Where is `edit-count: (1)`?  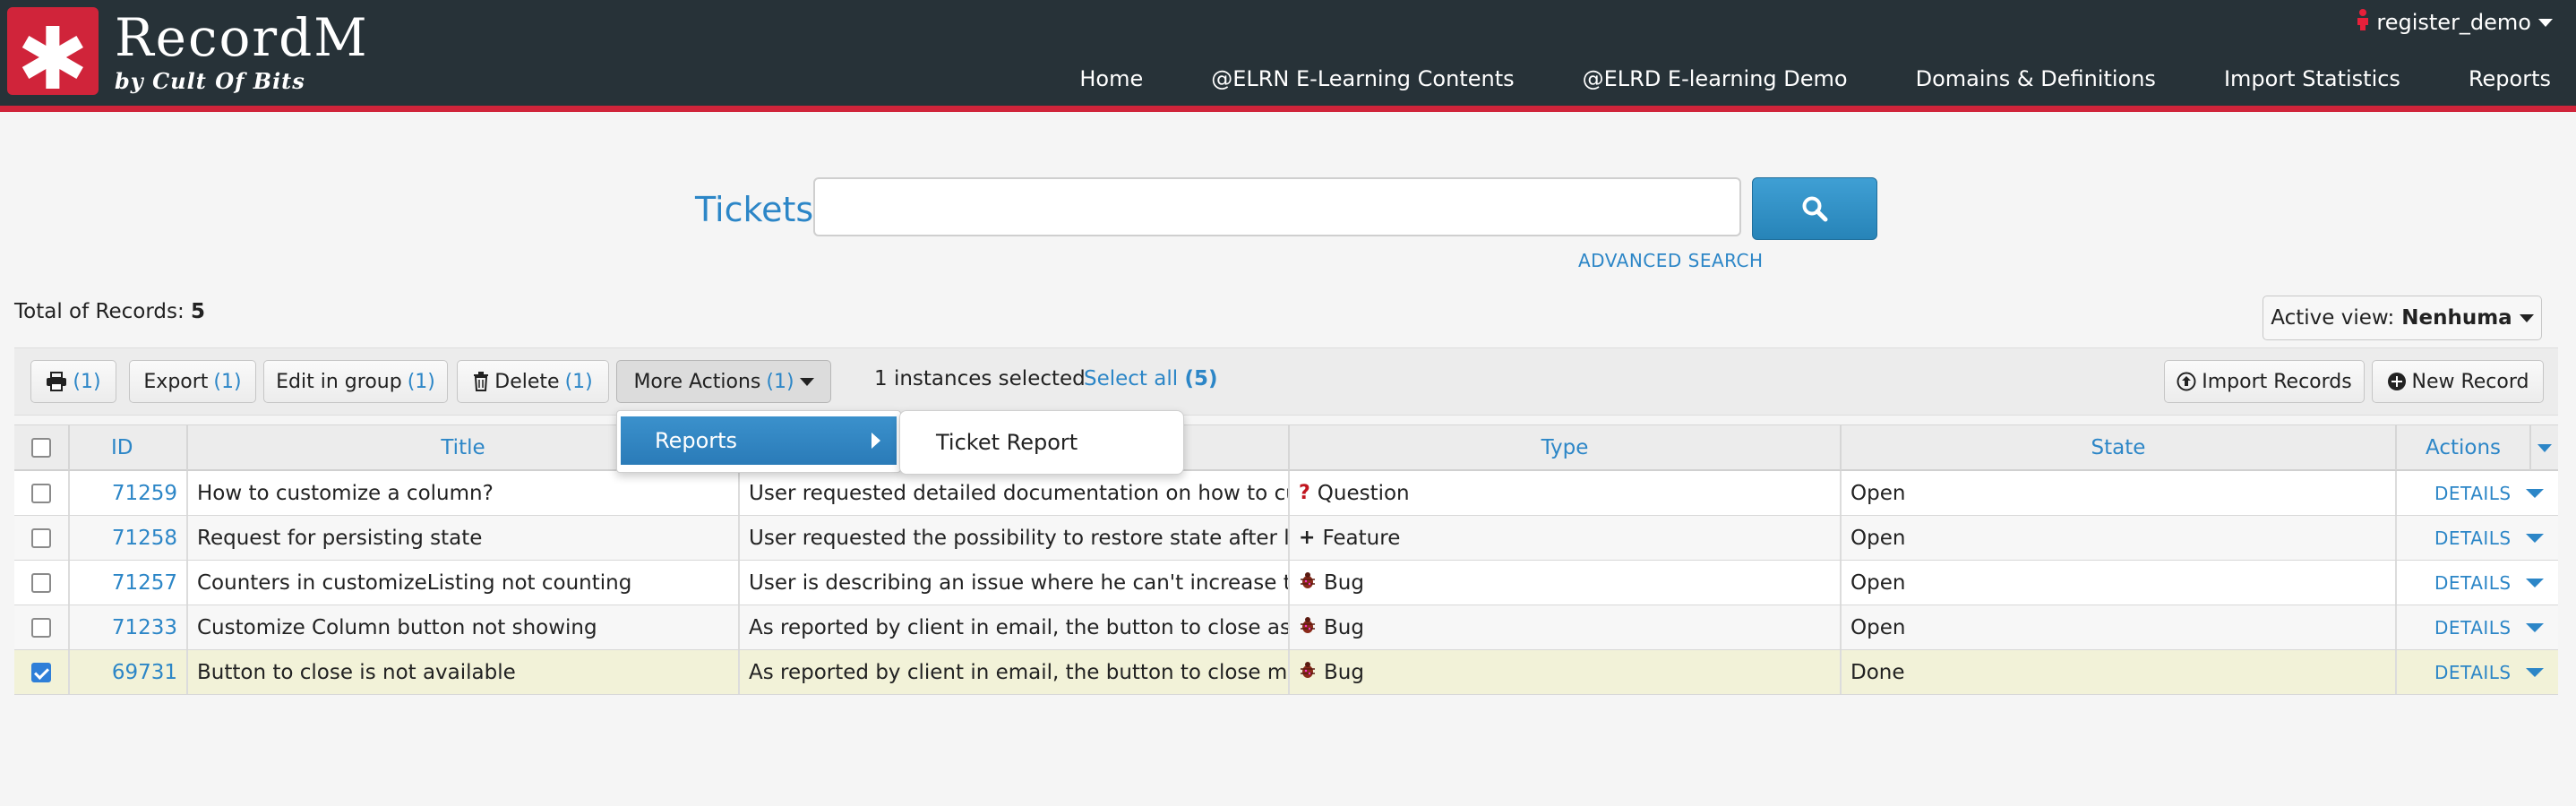
edit-count: (1) is located at coordinates (421, 381).